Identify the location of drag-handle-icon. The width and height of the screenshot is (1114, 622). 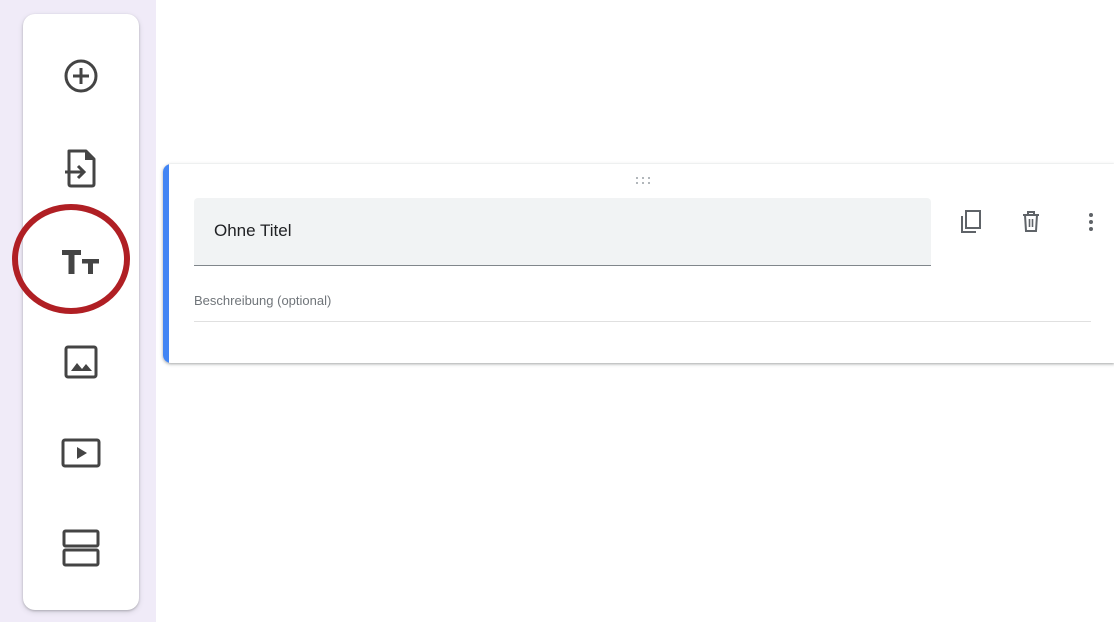
(643, 180).